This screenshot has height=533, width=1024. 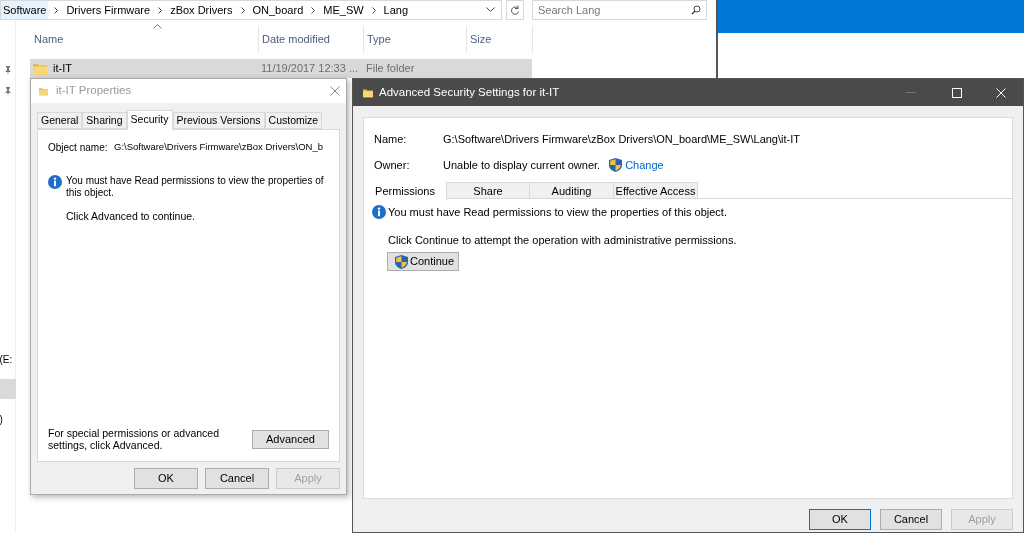 What do you see at coordinates (218, 120) in the screenshot?
I see `tab: Previous Versions` at bounding box center [218, 120].